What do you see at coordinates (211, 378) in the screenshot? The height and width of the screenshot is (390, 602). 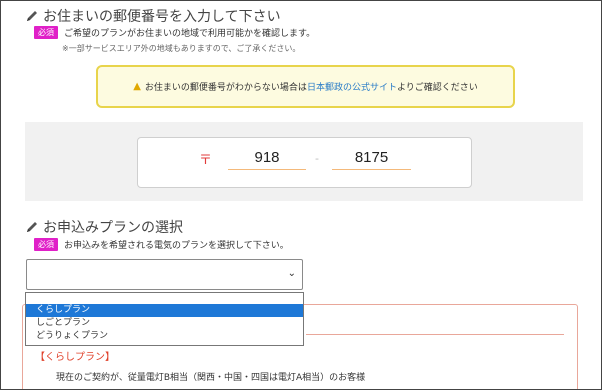 I see `plan-card-description: 現在のご契約が、従量電灯B相当（関西・中国・四国は電灯A相当）のお客様` at bounding box center [211, 378].